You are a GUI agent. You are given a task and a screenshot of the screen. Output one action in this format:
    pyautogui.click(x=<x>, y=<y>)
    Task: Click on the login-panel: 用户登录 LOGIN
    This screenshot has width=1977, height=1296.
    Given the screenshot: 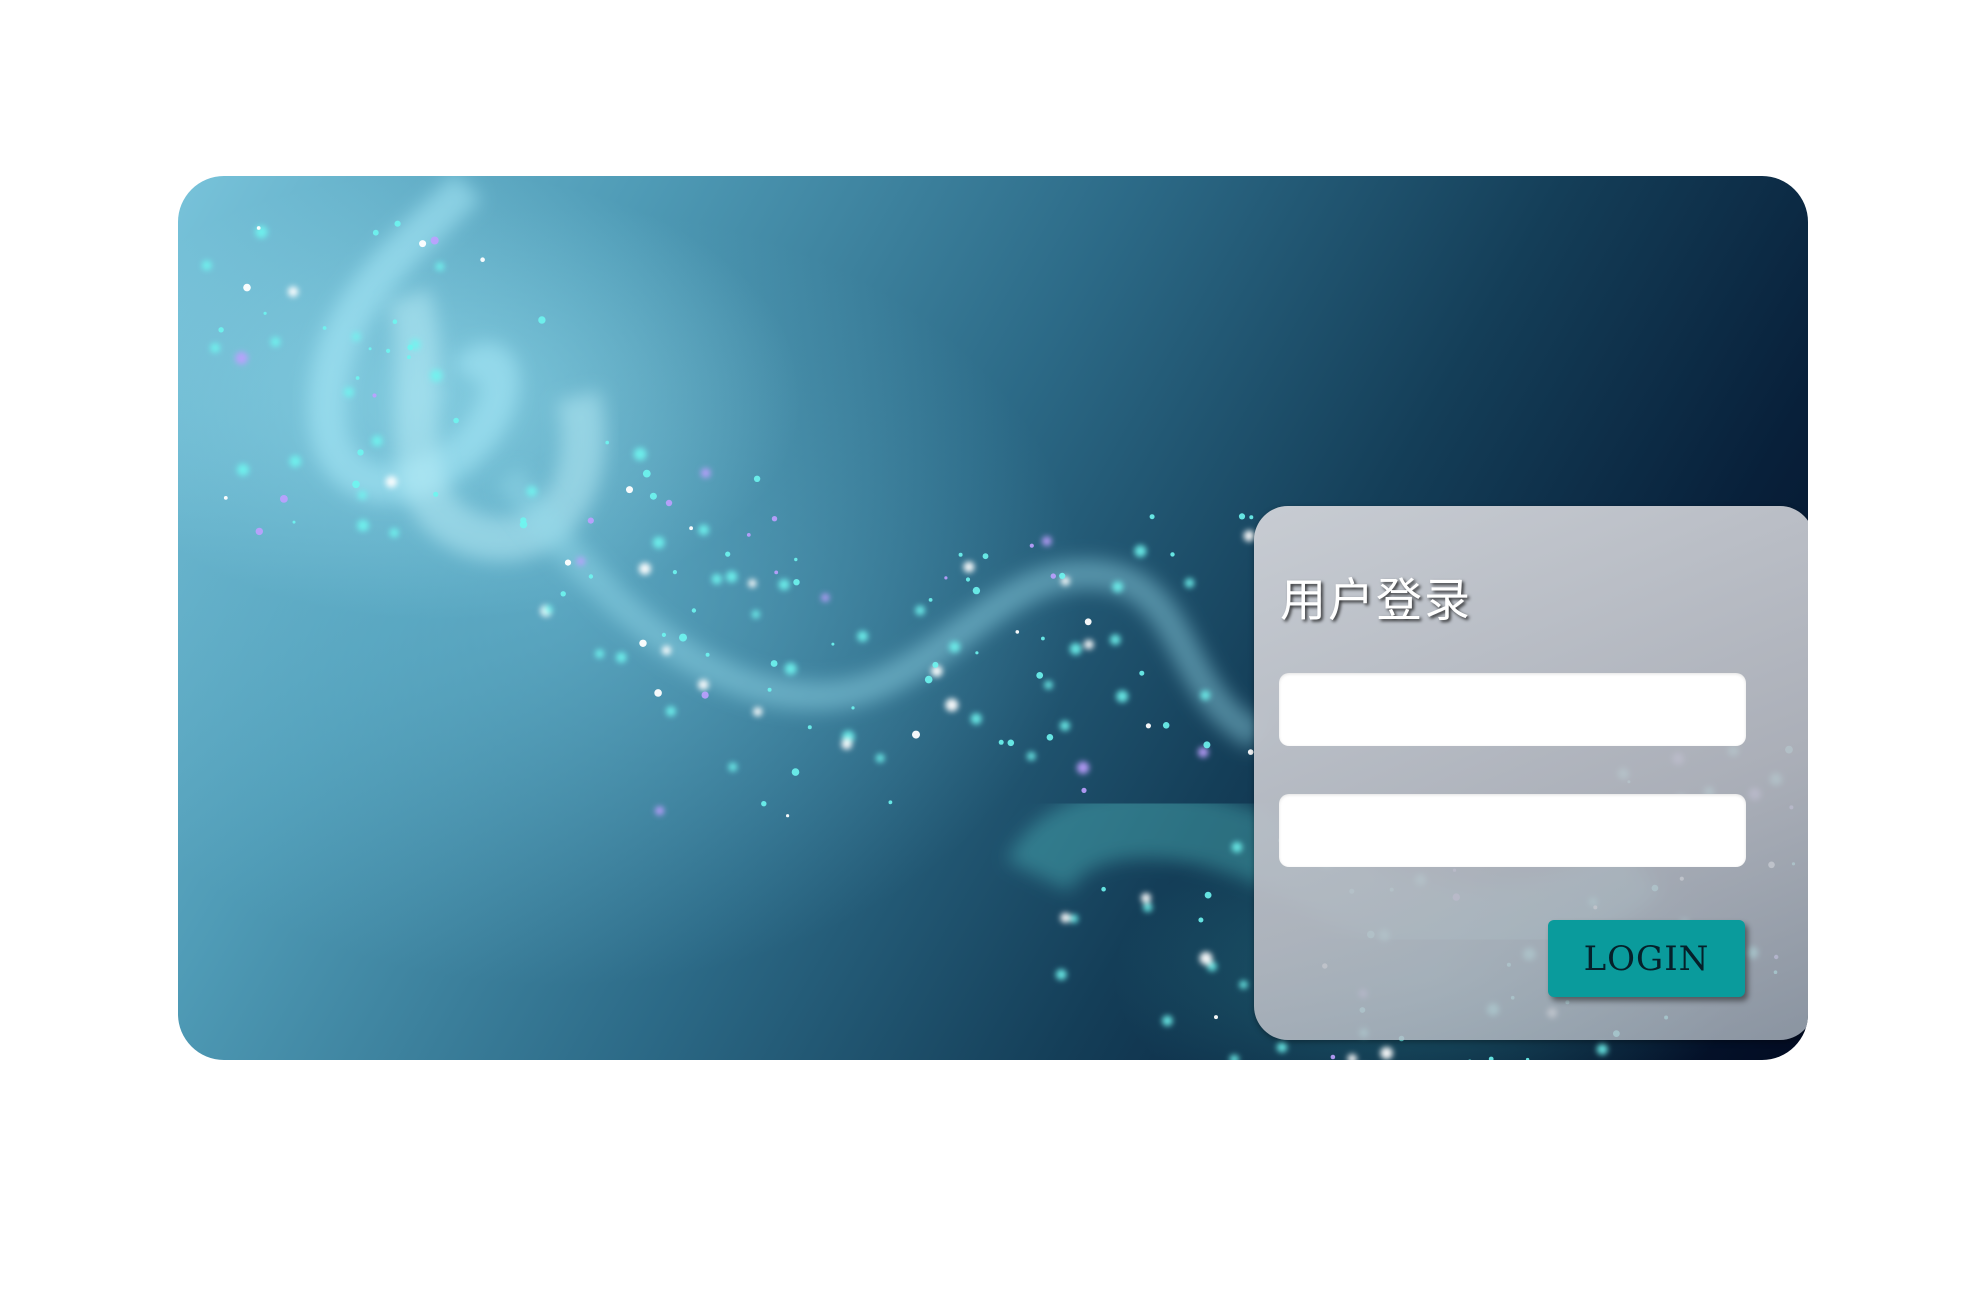 What is the action you would take?
    pyautogui.click(x=1531, y=773)
    